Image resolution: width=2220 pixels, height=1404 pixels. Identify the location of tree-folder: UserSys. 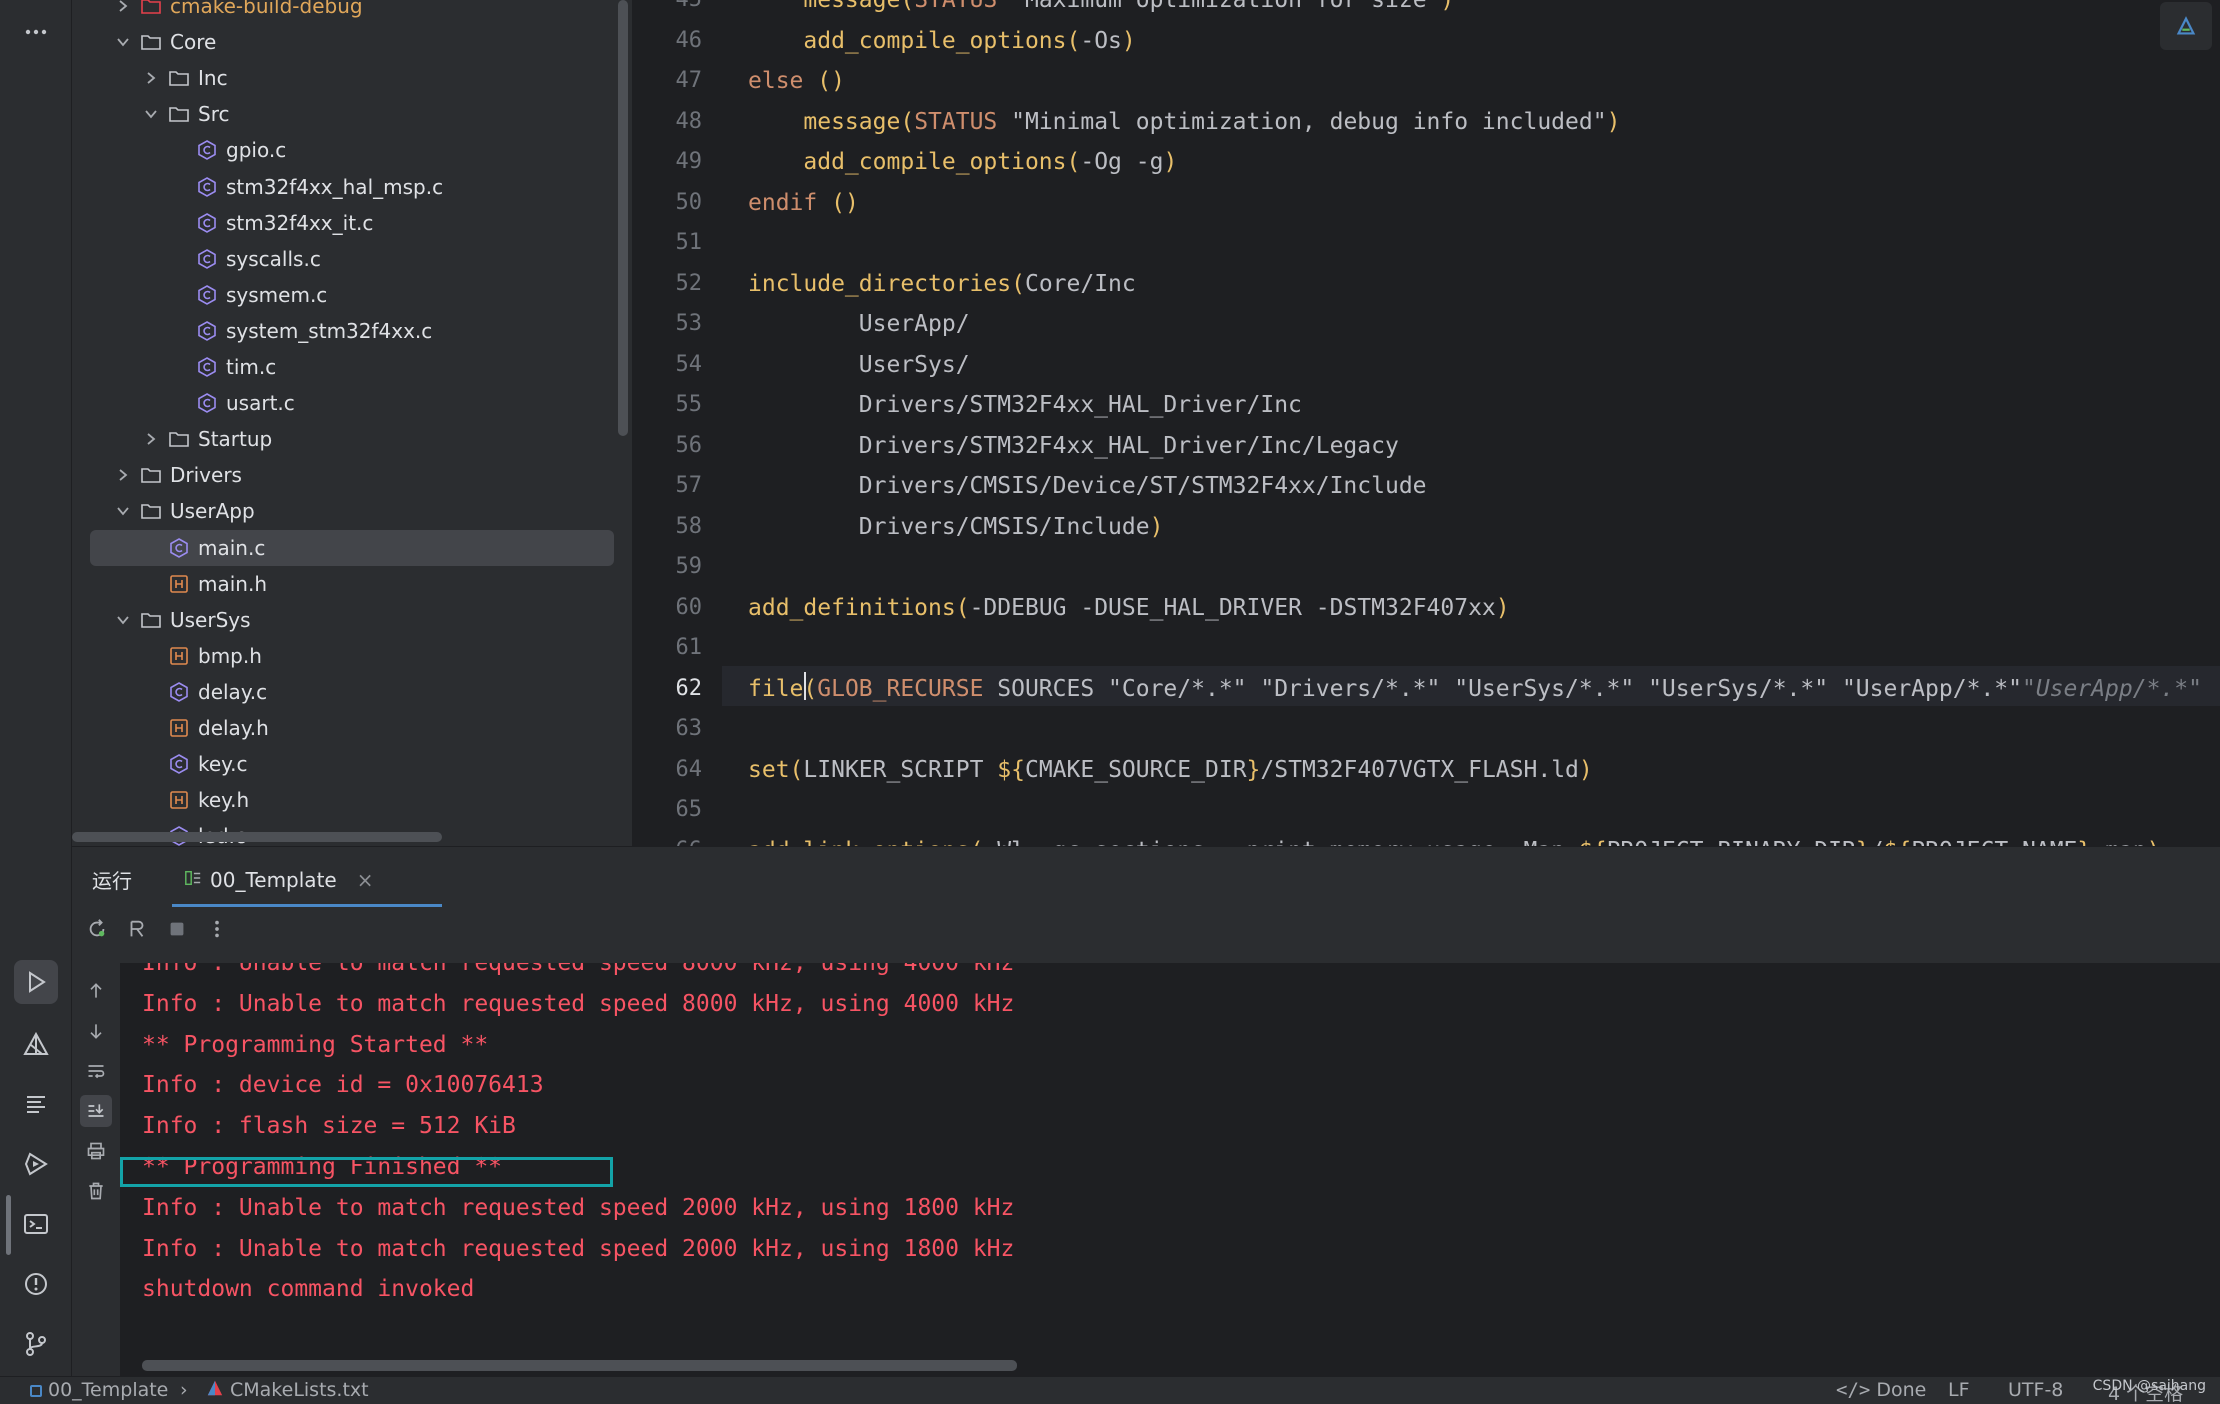
(352, 620).